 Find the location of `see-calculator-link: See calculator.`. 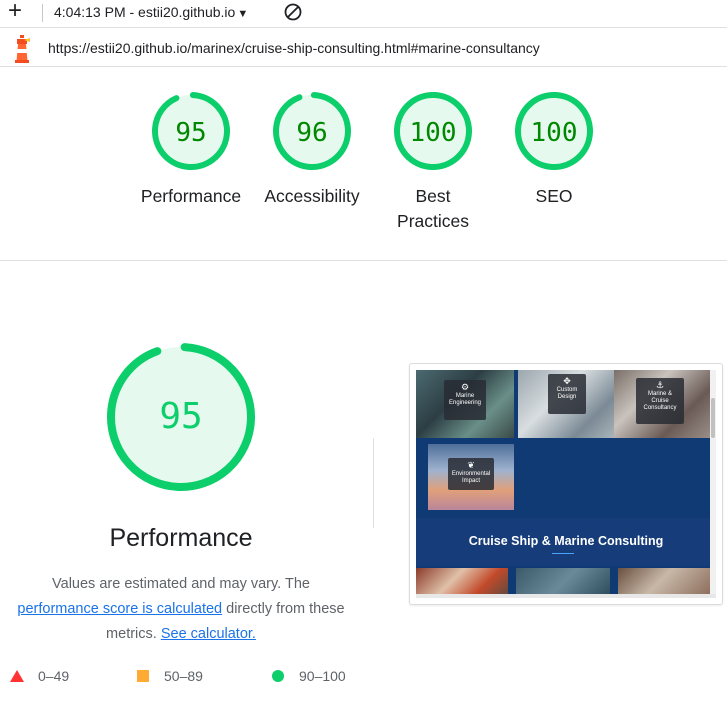

see-calculator-link: See calculator. is located at coordinates (208, 634).